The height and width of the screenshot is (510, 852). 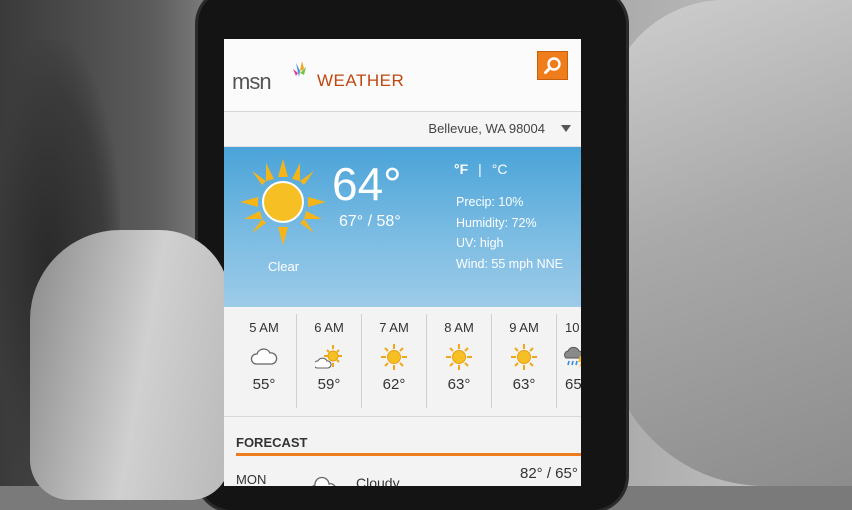 What do you see at coordinates (566, 128) in the screenshot?
I see `dropdown-arrow-icon` at bounding box center [566, 128].